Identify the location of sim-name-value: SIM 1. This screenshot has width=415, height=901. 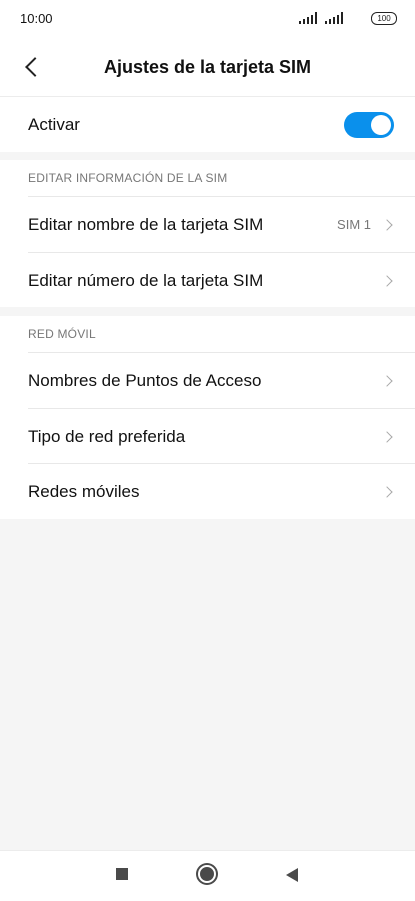
(354, 224).